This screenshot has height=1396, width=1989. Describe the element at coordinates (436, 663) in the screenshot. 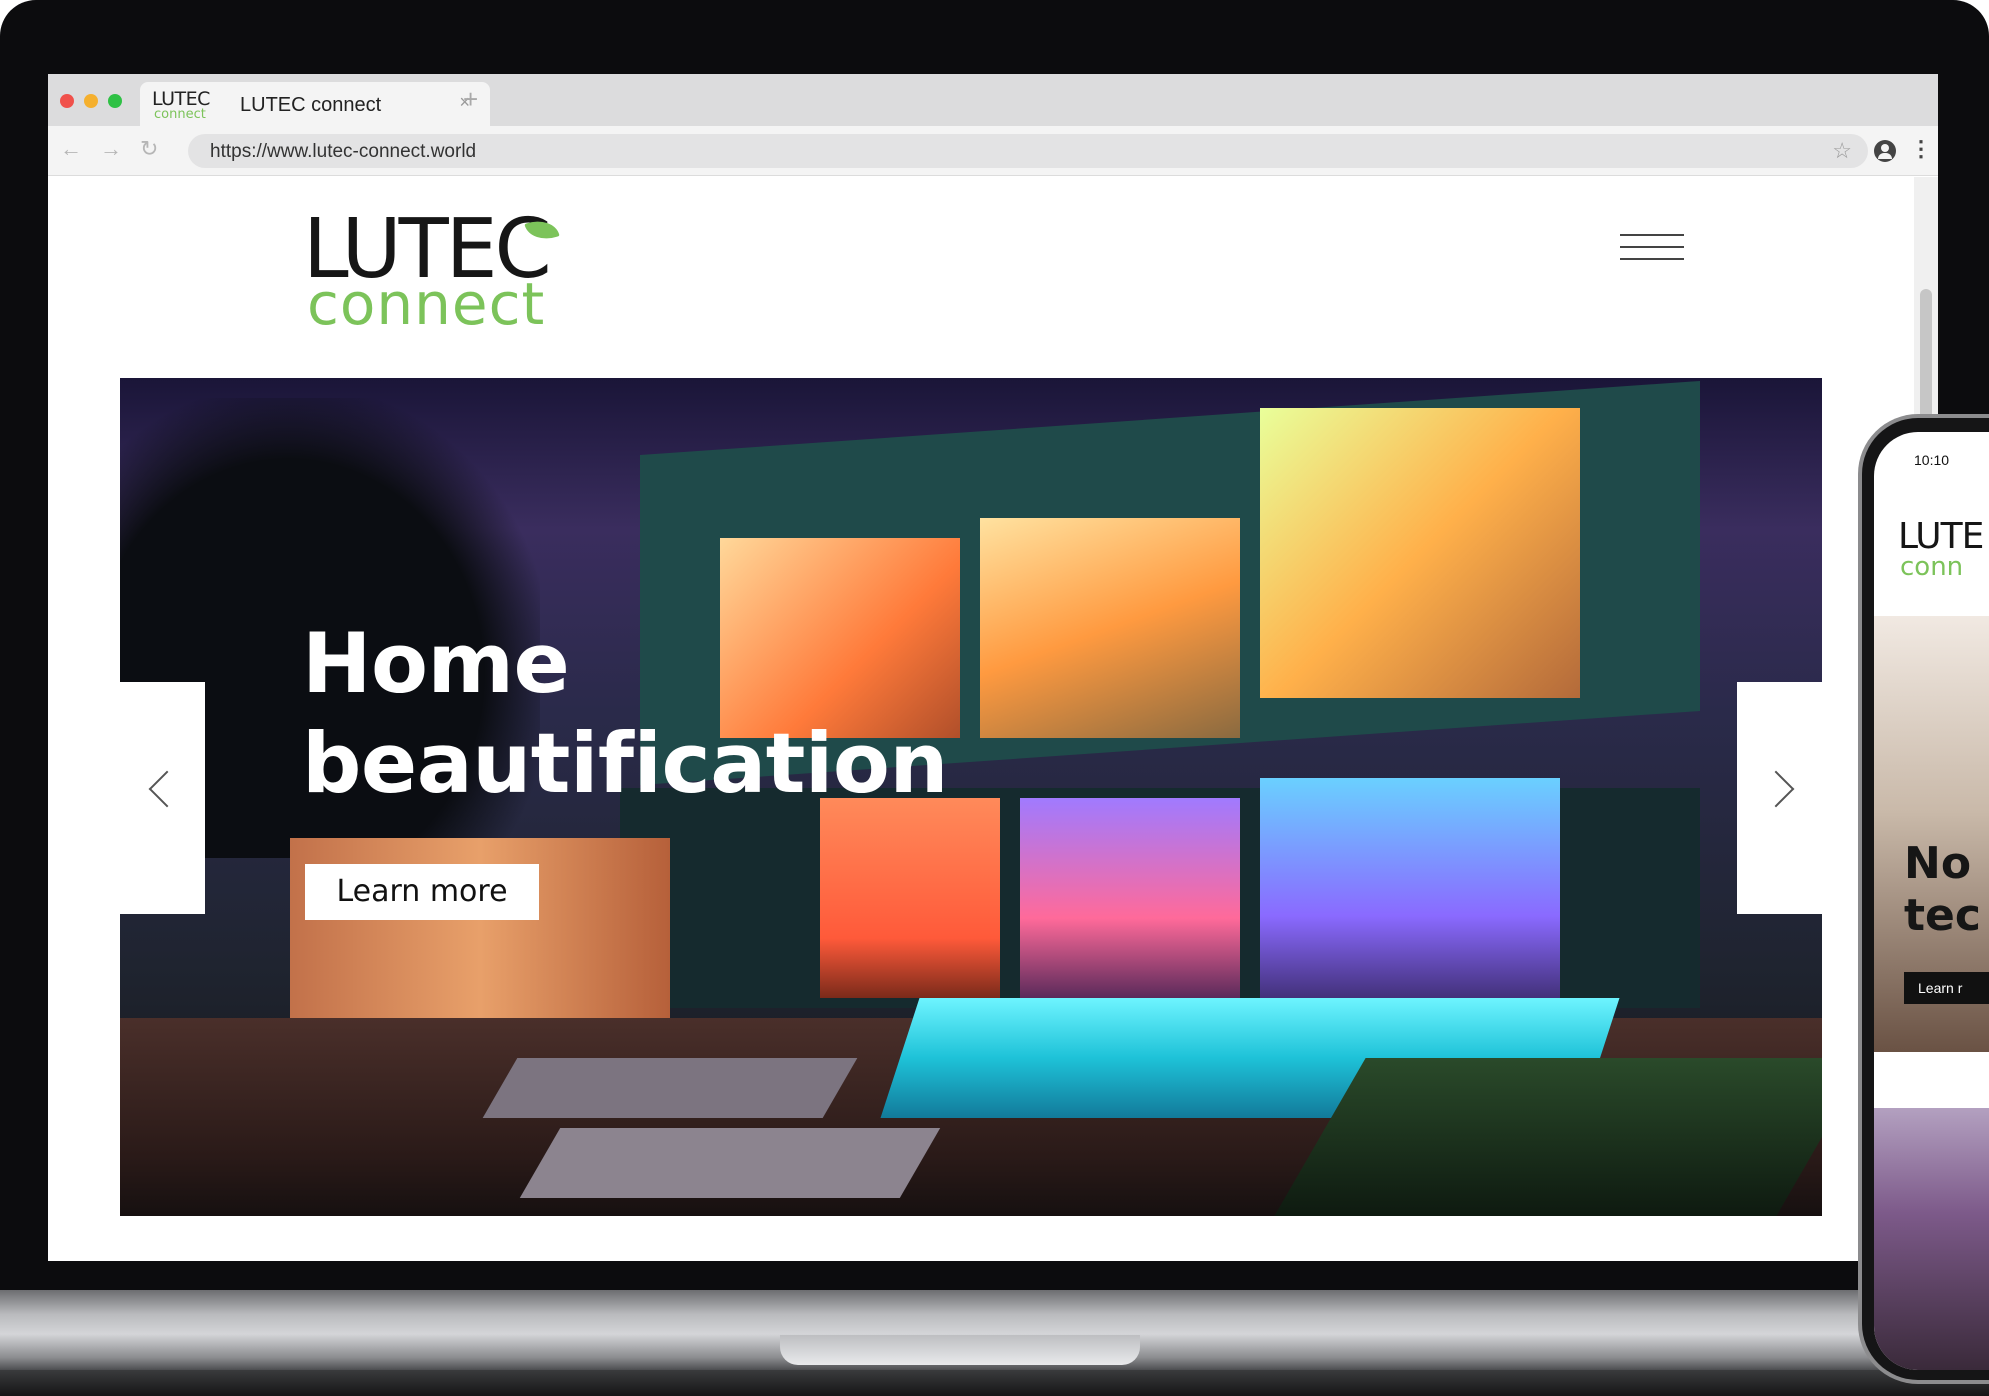

I see `hero-title-line: Home` at that location.